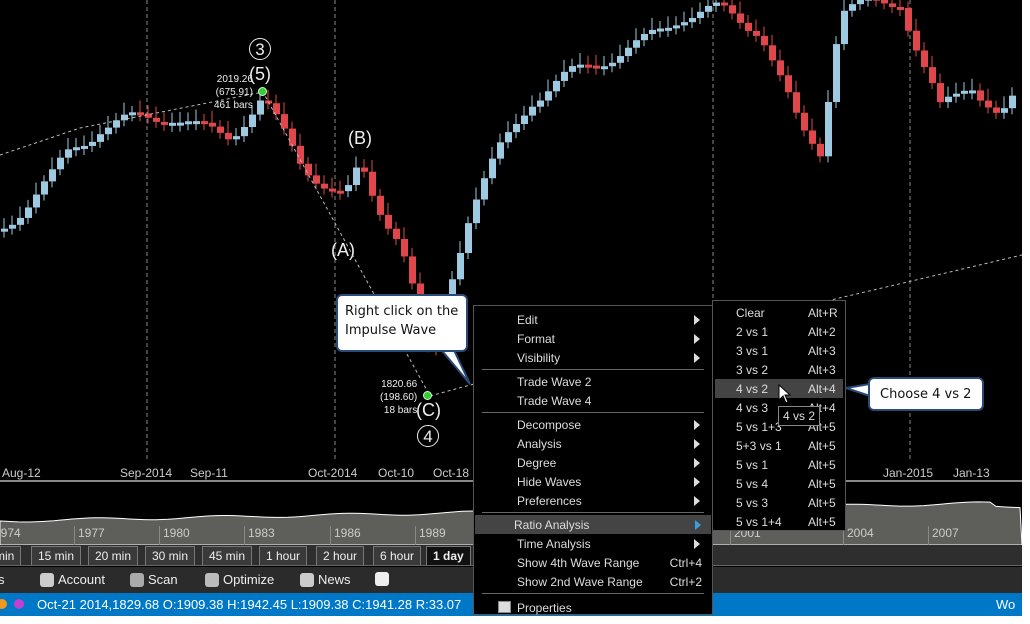  I want to click on timeframe-tab: 6 hour, so click(397, 555).